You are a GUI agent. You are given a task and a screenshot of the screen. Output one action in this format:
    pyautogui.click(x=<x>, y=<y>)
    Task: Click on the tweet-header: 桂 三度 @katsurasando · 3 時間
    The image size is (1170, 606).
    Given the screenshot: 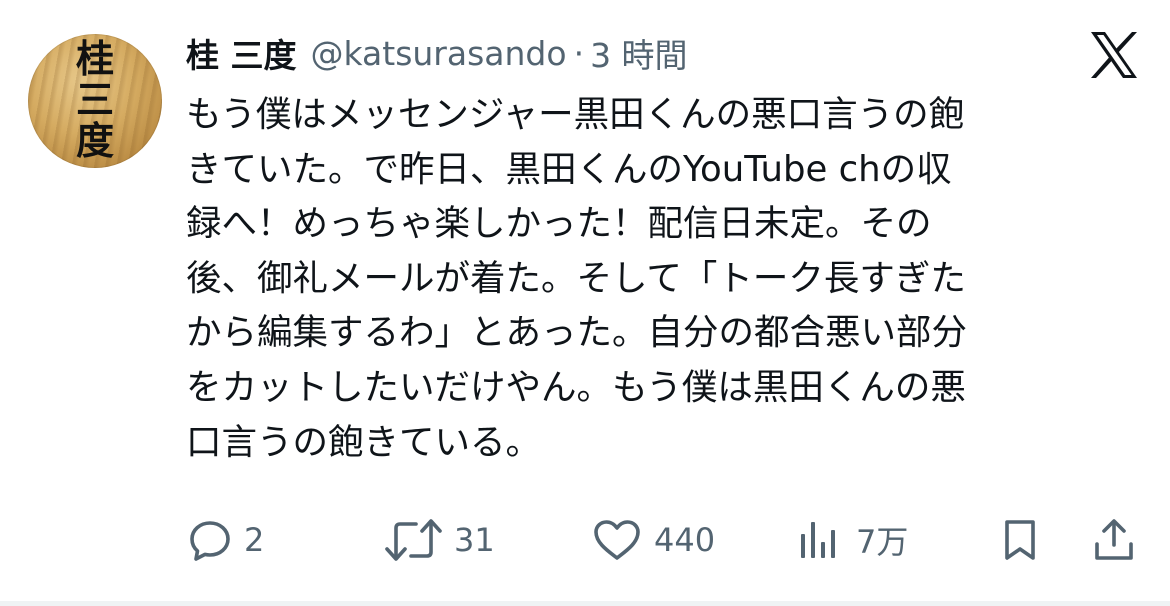 What is the action you would take?
    pyautogui.click(x=437, y=53)
    